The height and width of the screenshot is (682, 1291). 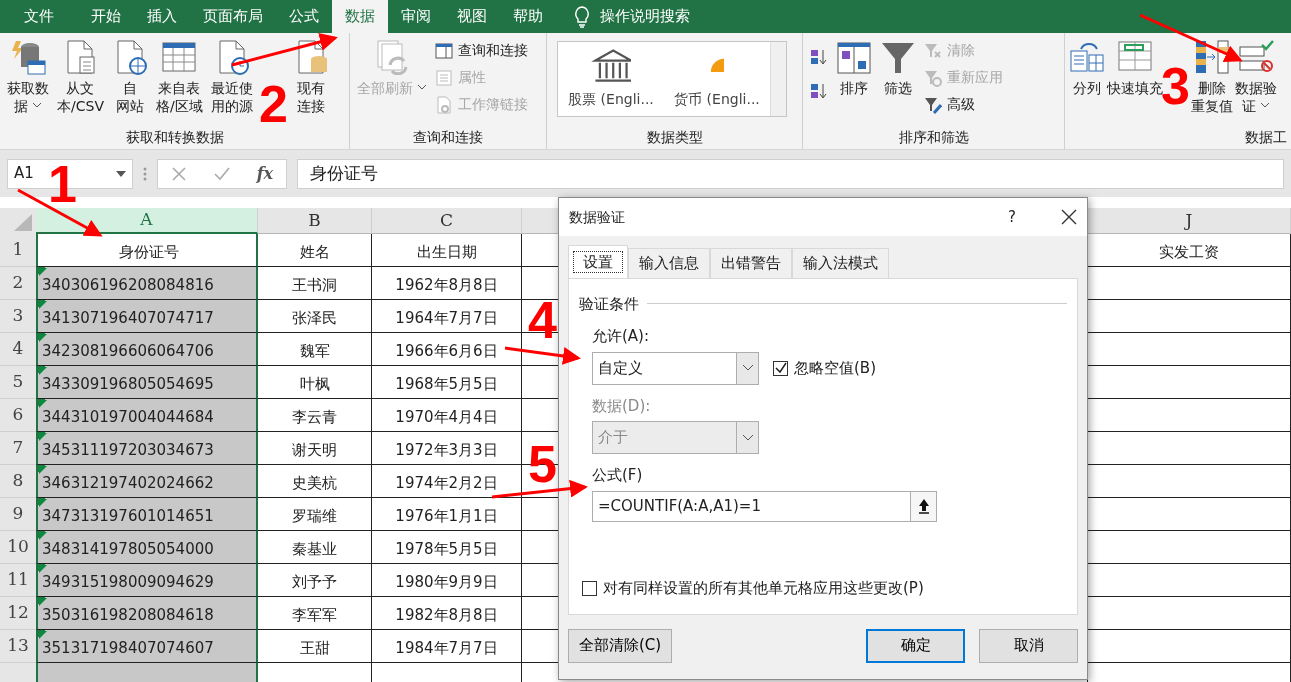 What do you see at coordinates (128, 318) in the screenshot?
I see `cell-text: 341307196407074717` at bounding box center [128, 318].